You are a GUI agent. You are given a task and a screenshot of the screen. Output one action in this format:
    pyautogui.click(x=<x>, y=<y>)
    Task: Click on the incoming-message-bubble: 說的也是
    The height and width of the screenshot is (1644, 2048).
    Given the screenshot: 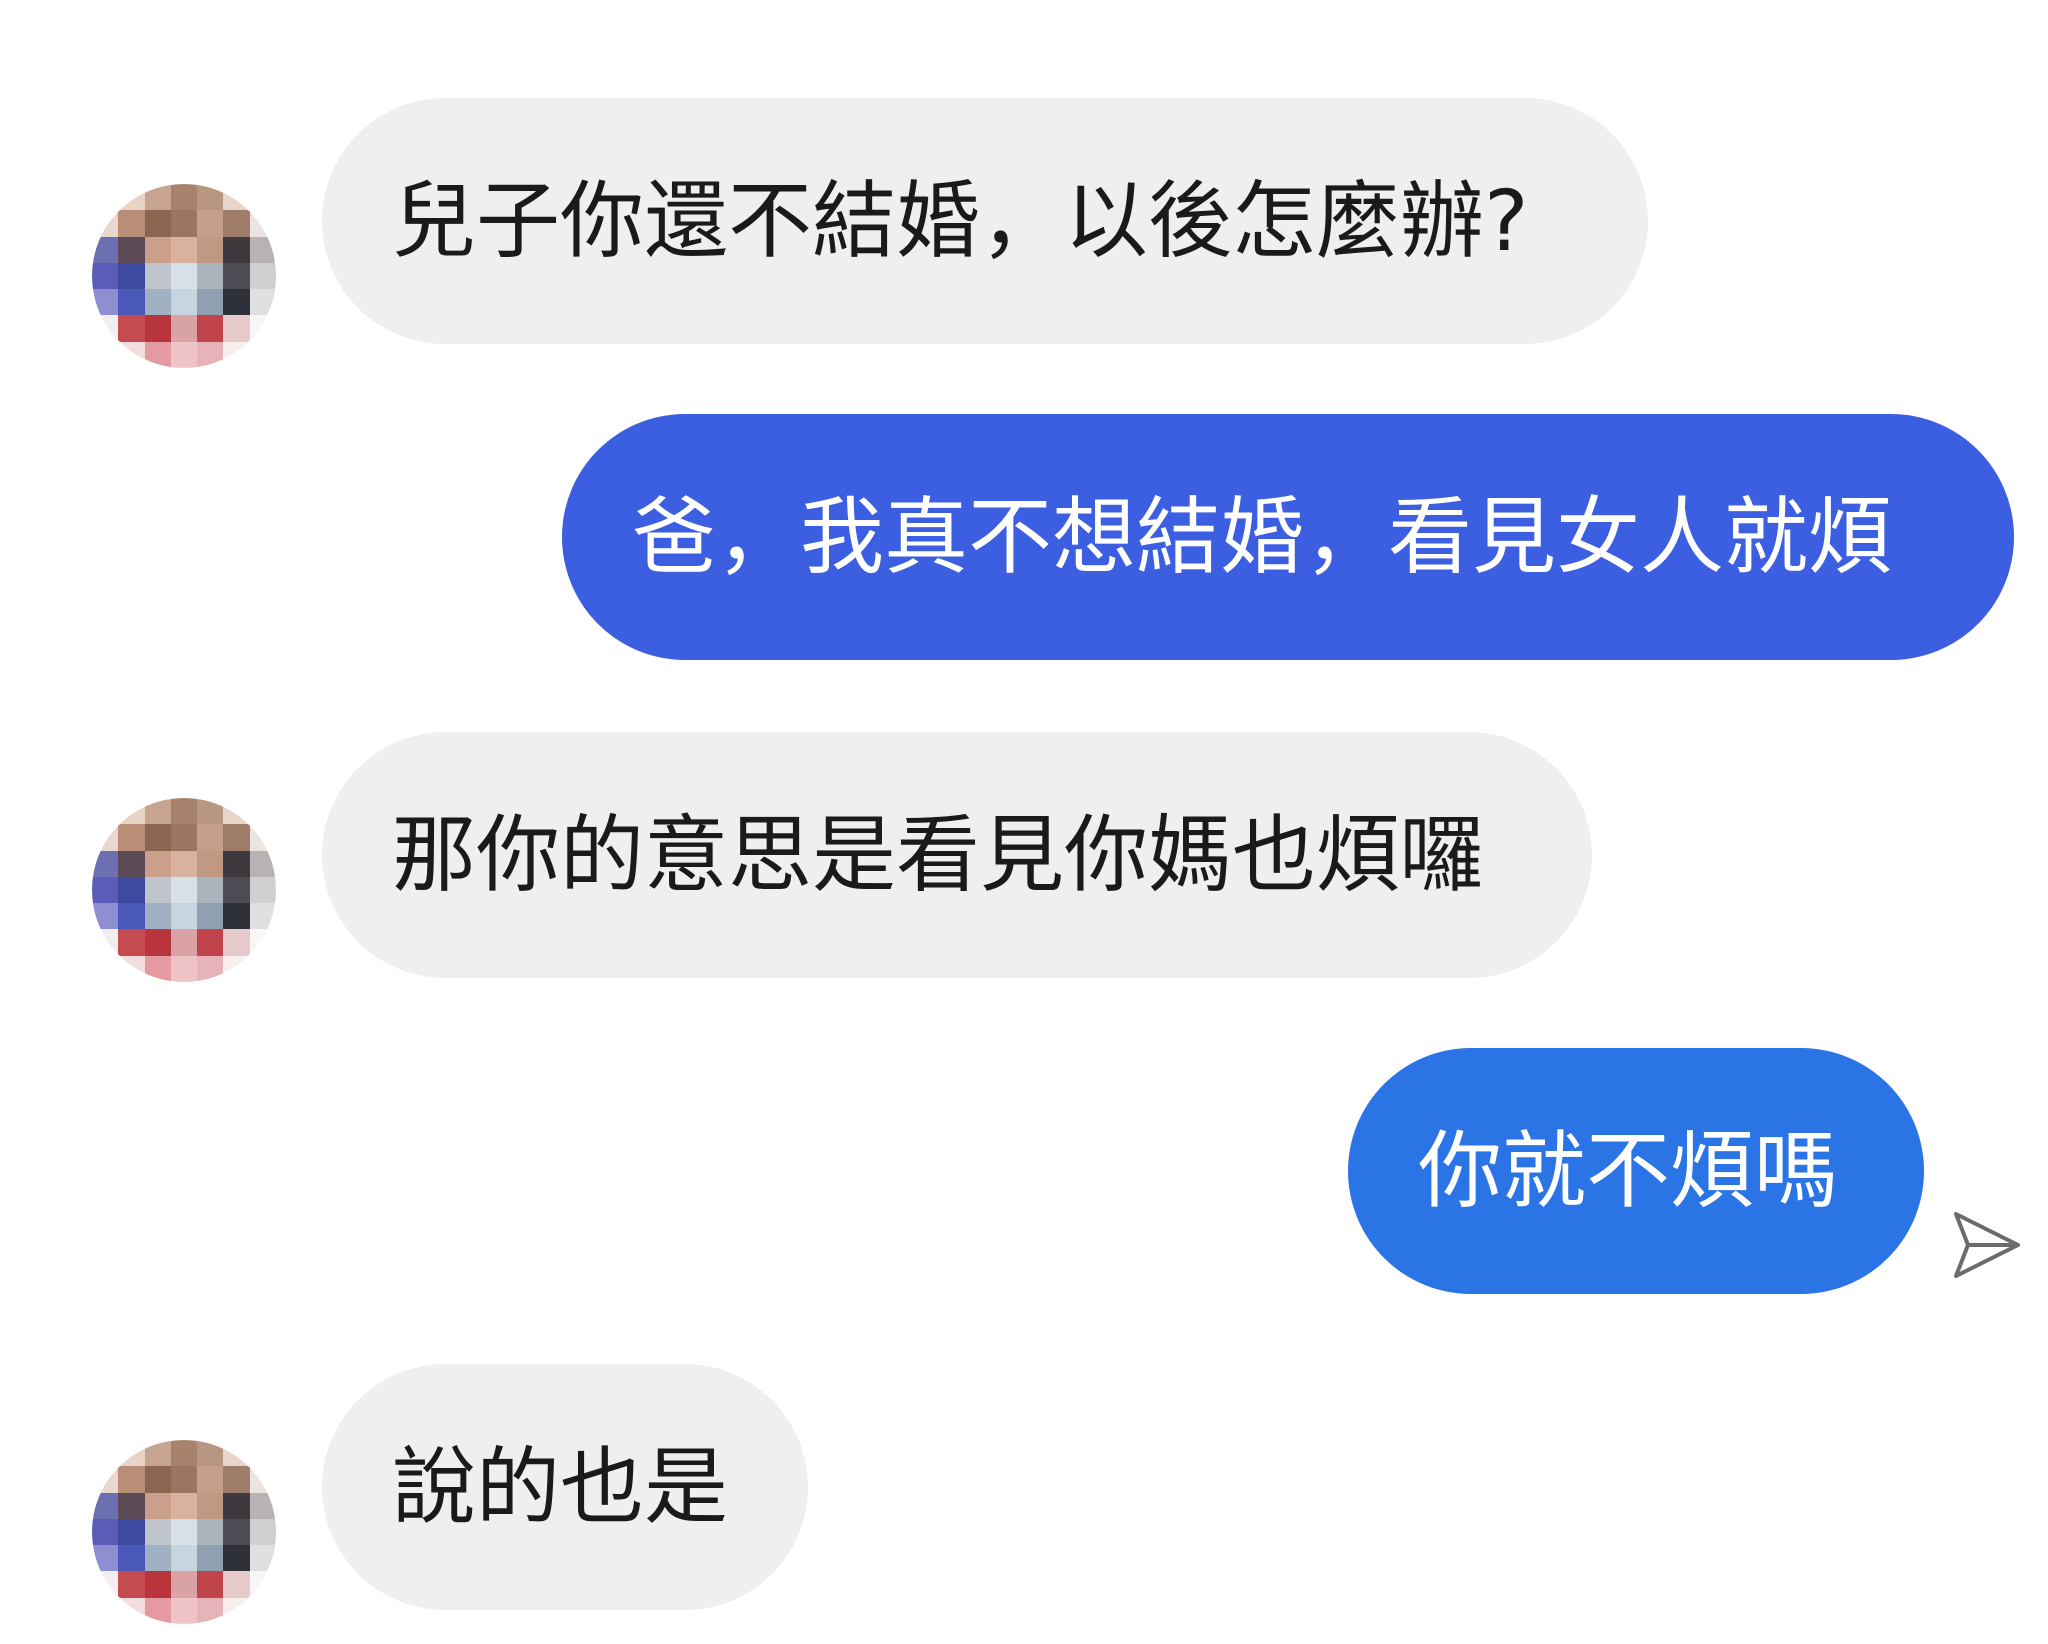 What is the action you would take?
    pyautogui.click(x=565, y=1487)
    